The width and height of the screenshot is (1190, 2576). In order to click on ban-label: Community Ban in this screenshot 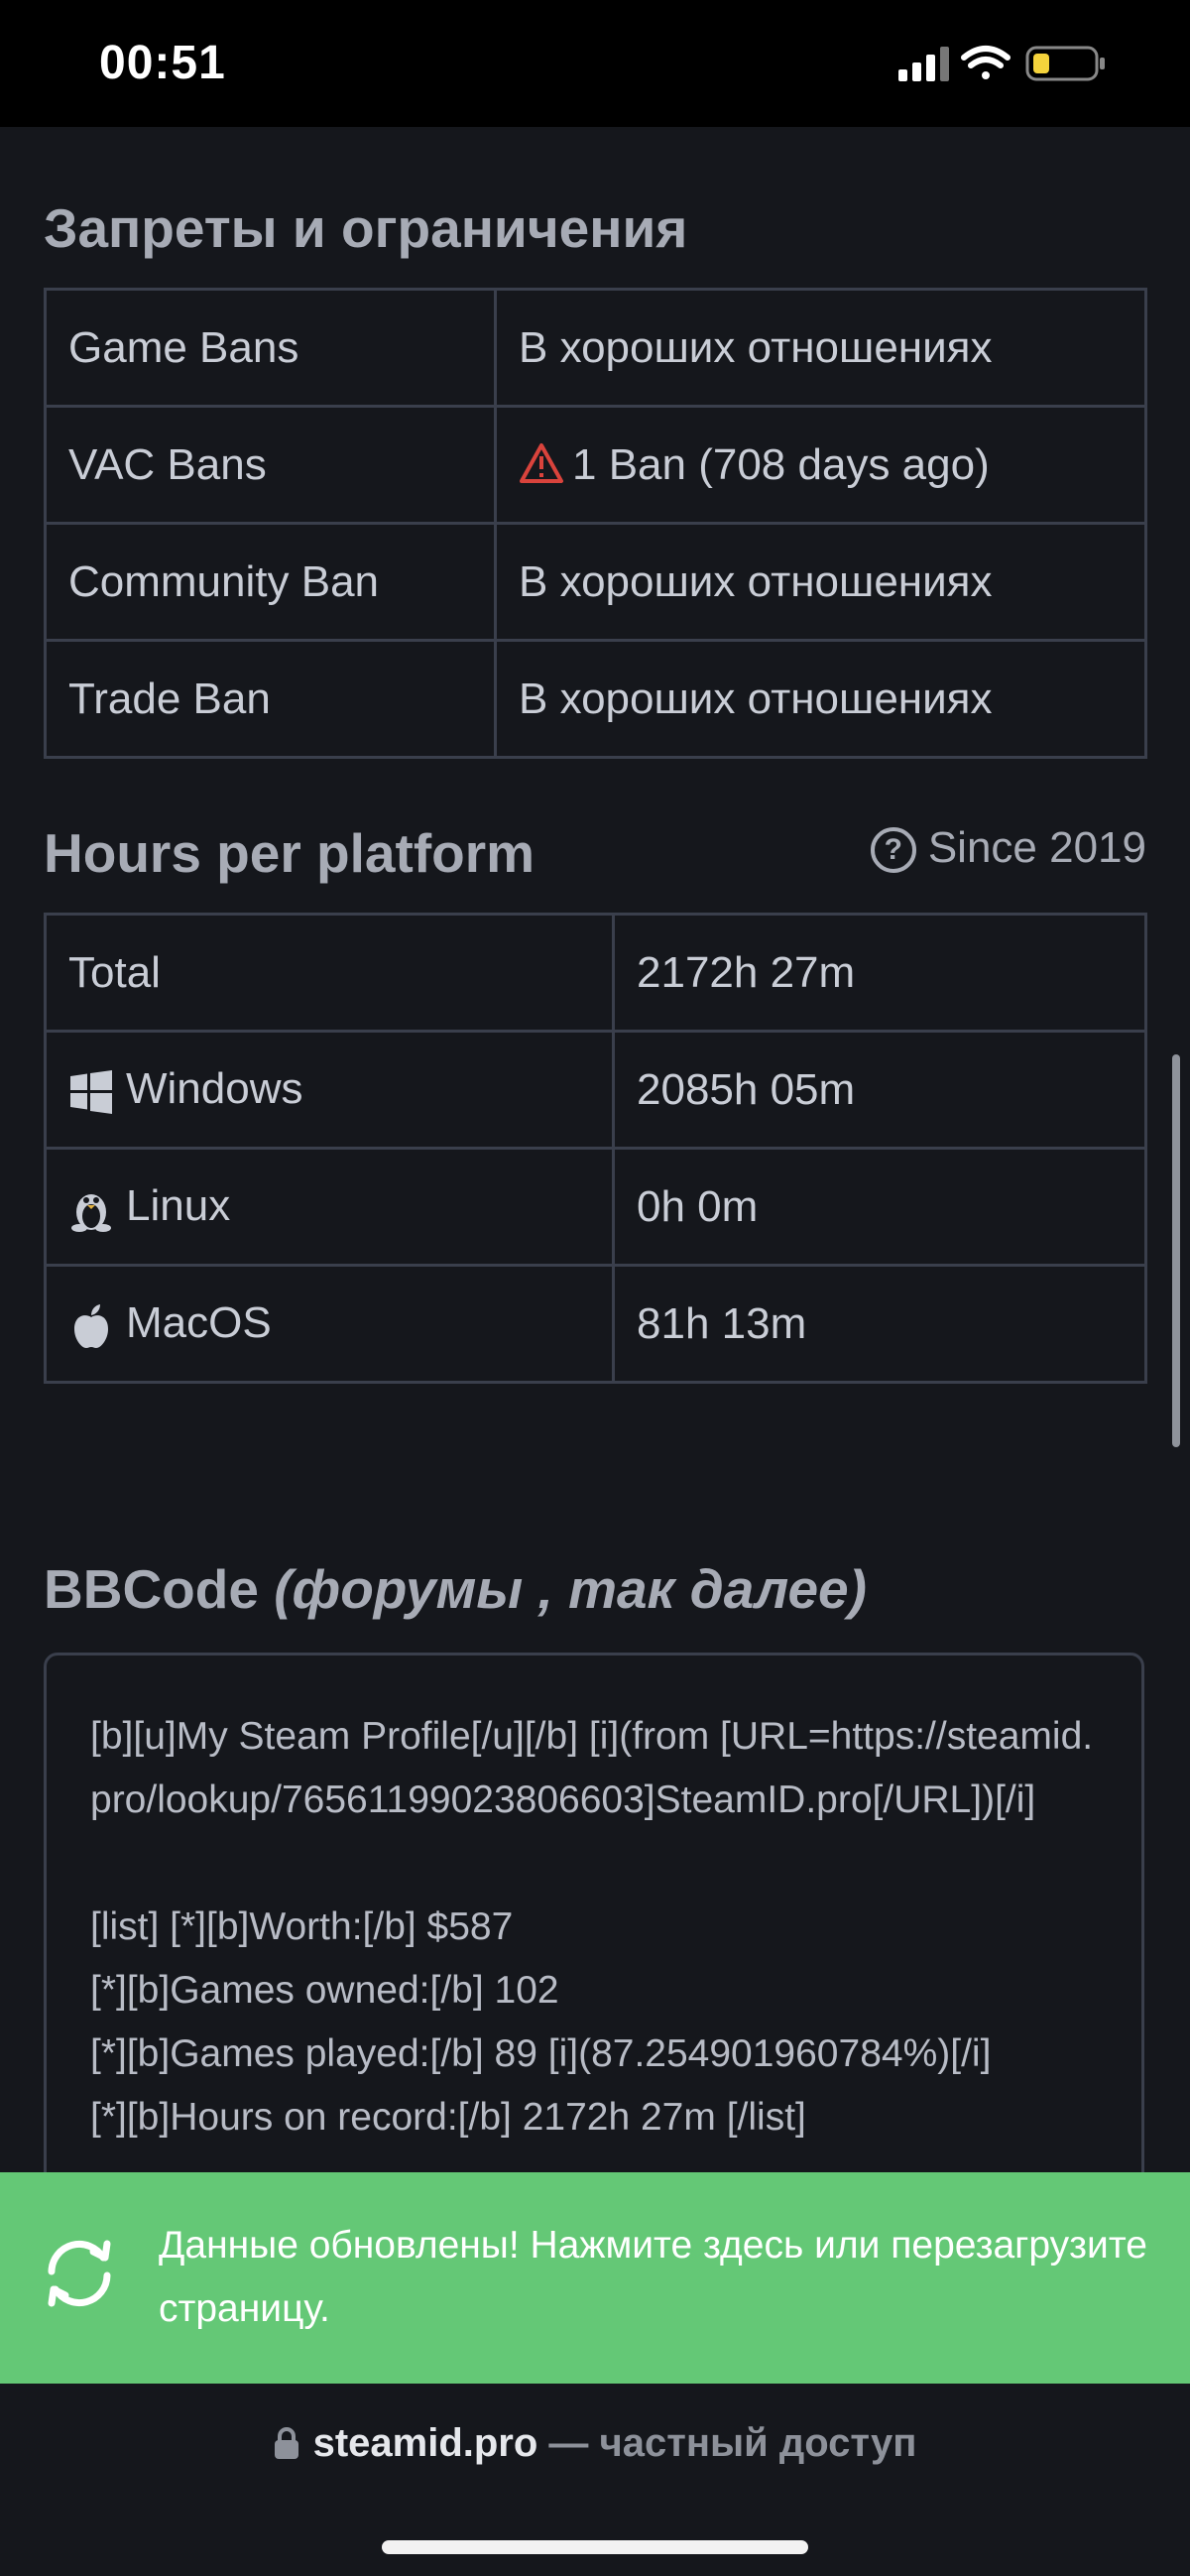, I will do `click(270, 582)`.